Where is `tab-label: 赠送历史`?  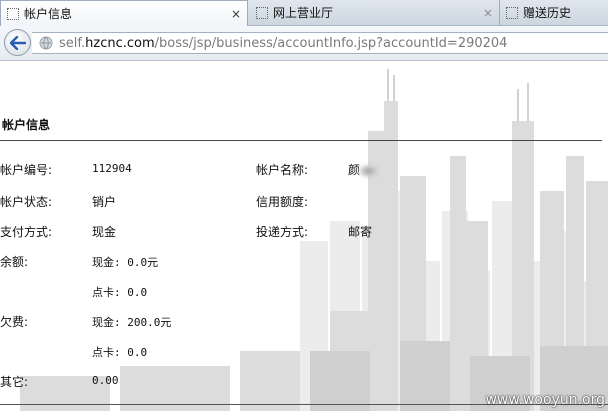
tab-label: 赠送历史 is located at coordinates (547, 13).